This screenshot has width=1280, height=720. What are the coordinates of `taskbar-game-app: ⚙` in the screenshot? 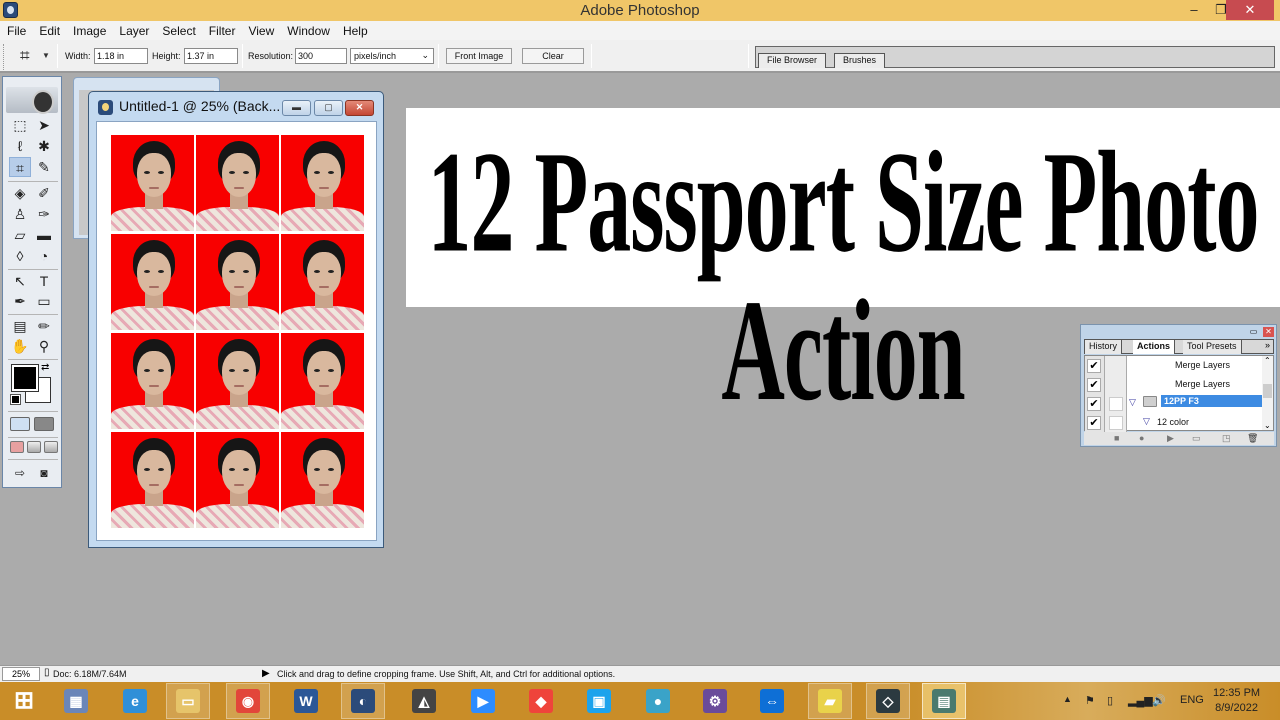 It's located at (715, 701).